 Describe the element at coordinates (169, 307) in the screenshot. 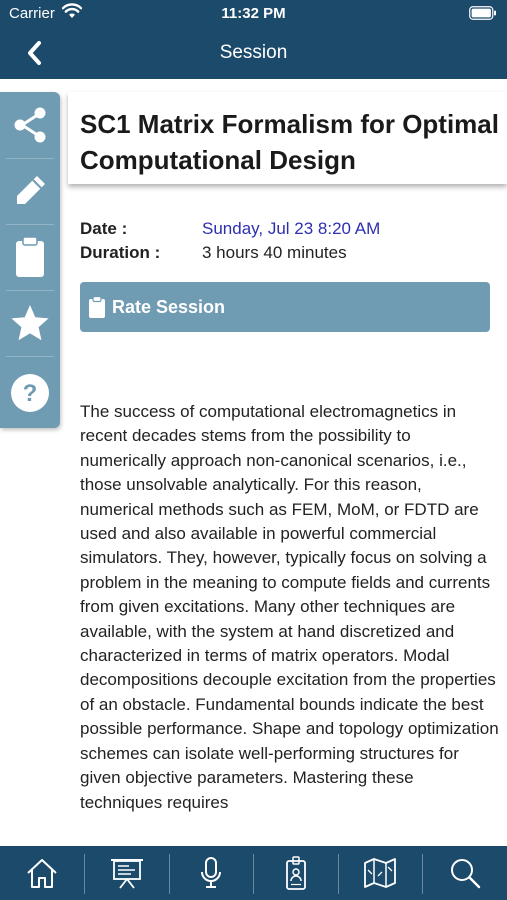

I see `rate-session-label: Rate Session` at that location.